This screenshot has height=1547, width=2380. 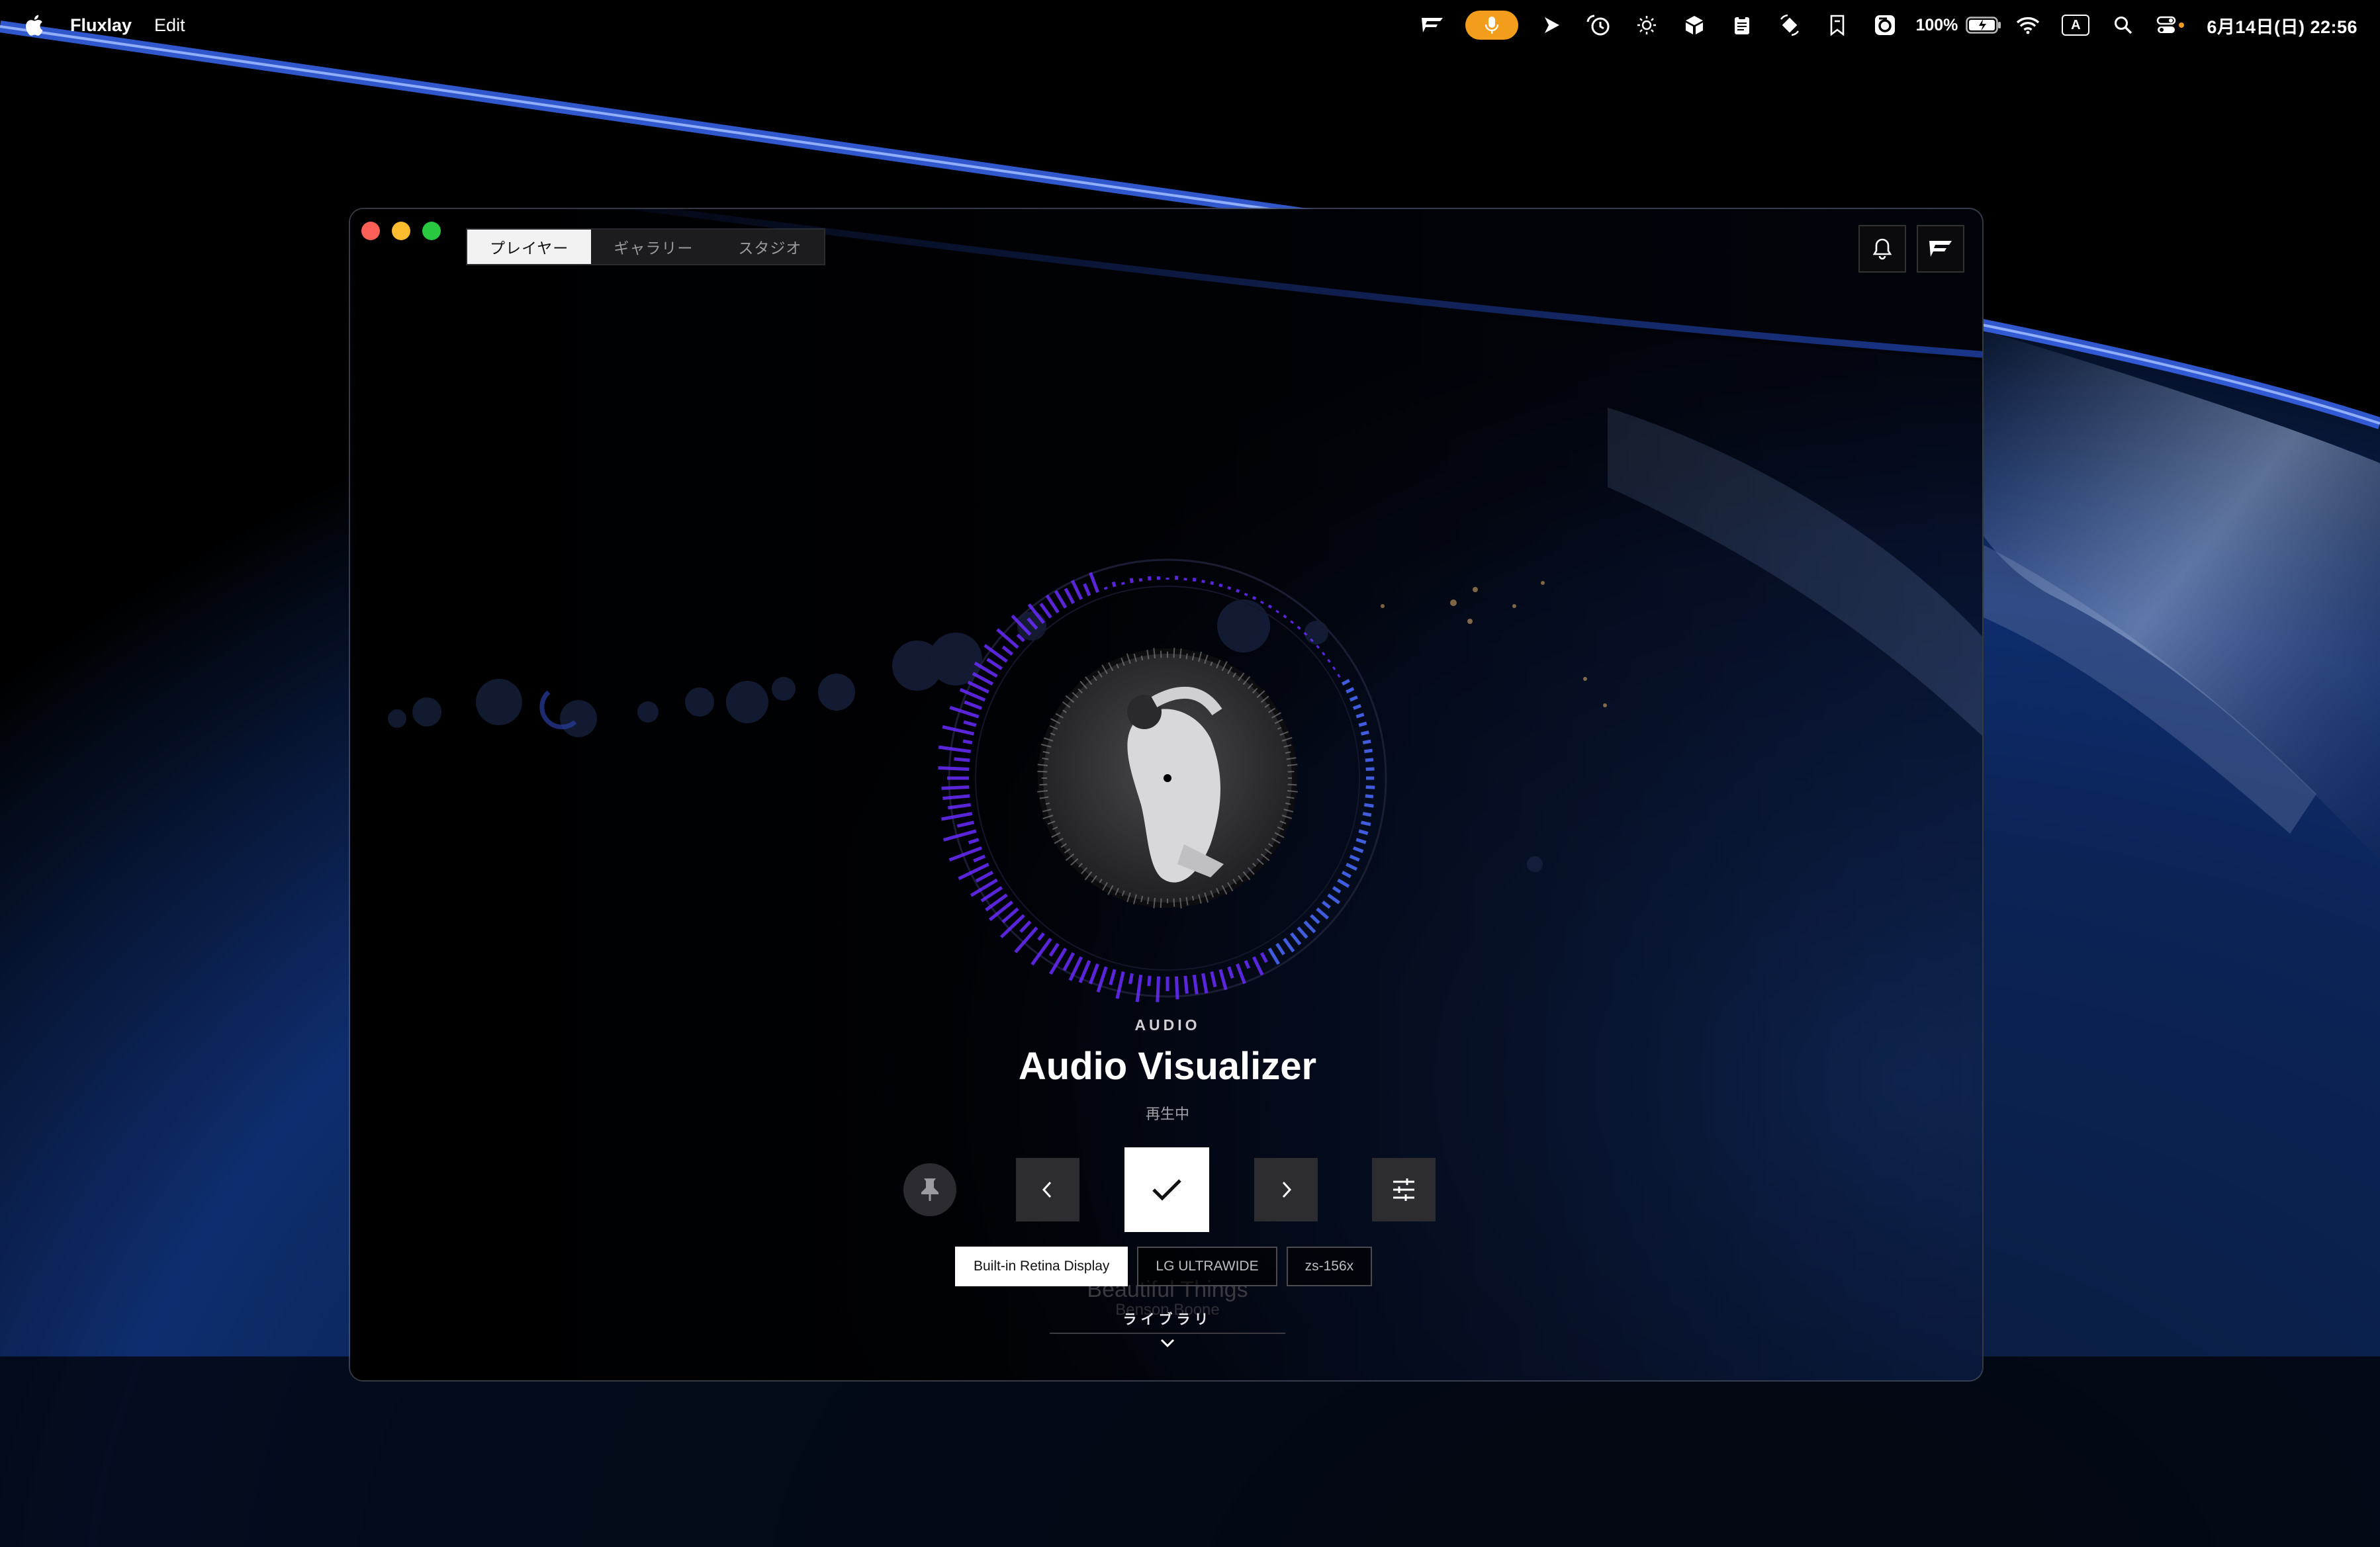 What do you see at coordinates (1167, 1025) in the screenshot?
I see `media-category: AUDIO` at bounding box center [1167, 1025].